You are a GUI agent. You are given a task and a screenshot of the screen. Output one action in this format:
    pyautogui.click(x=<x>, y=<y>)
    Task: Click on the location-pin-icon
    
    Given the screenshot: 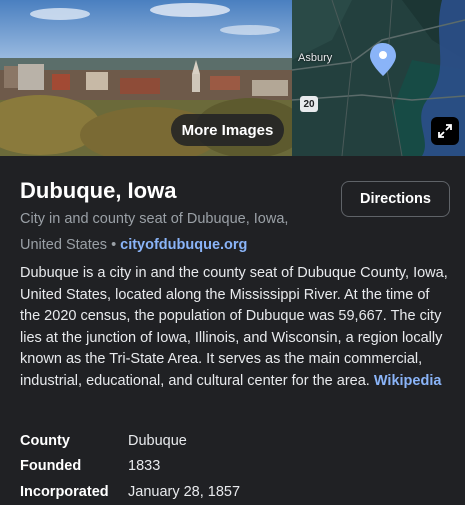 What is the action you would take?
    pyautogui.click(x=383, y=59)
    